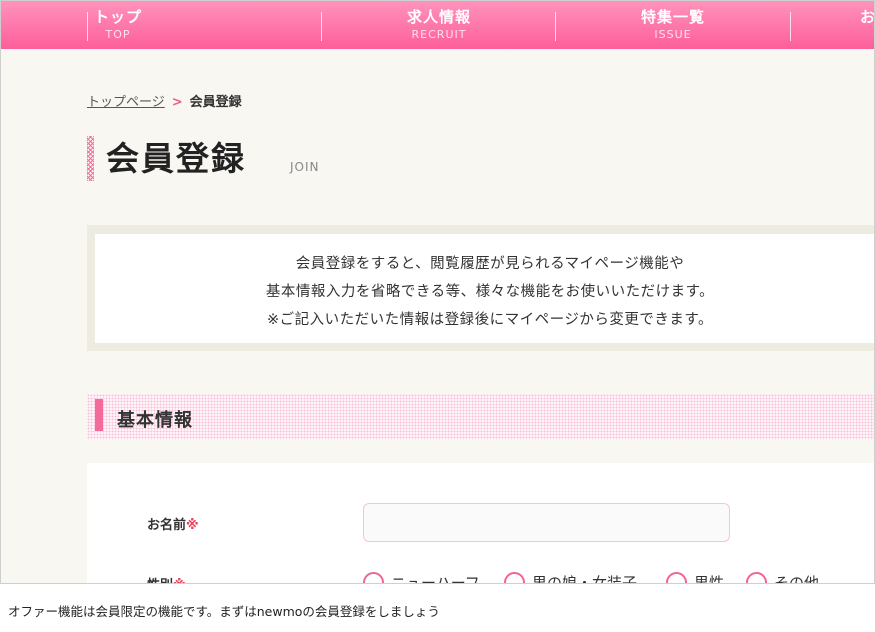  What do you see at coordinates (709, 579) in the screenshot?
I see `radio-label: 男性` at bounding box center [709, 579].